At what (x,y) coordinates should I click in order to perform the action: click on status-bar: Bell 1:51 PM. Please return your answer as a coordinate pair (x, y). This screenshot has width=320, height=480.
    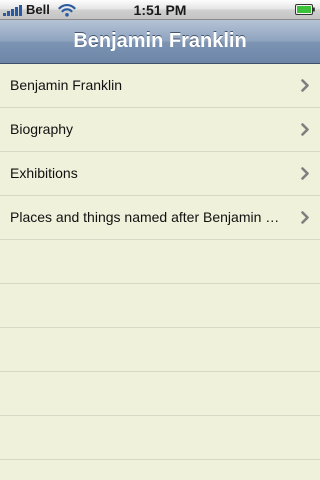
    Looking at the image, I should click on (160, 10).